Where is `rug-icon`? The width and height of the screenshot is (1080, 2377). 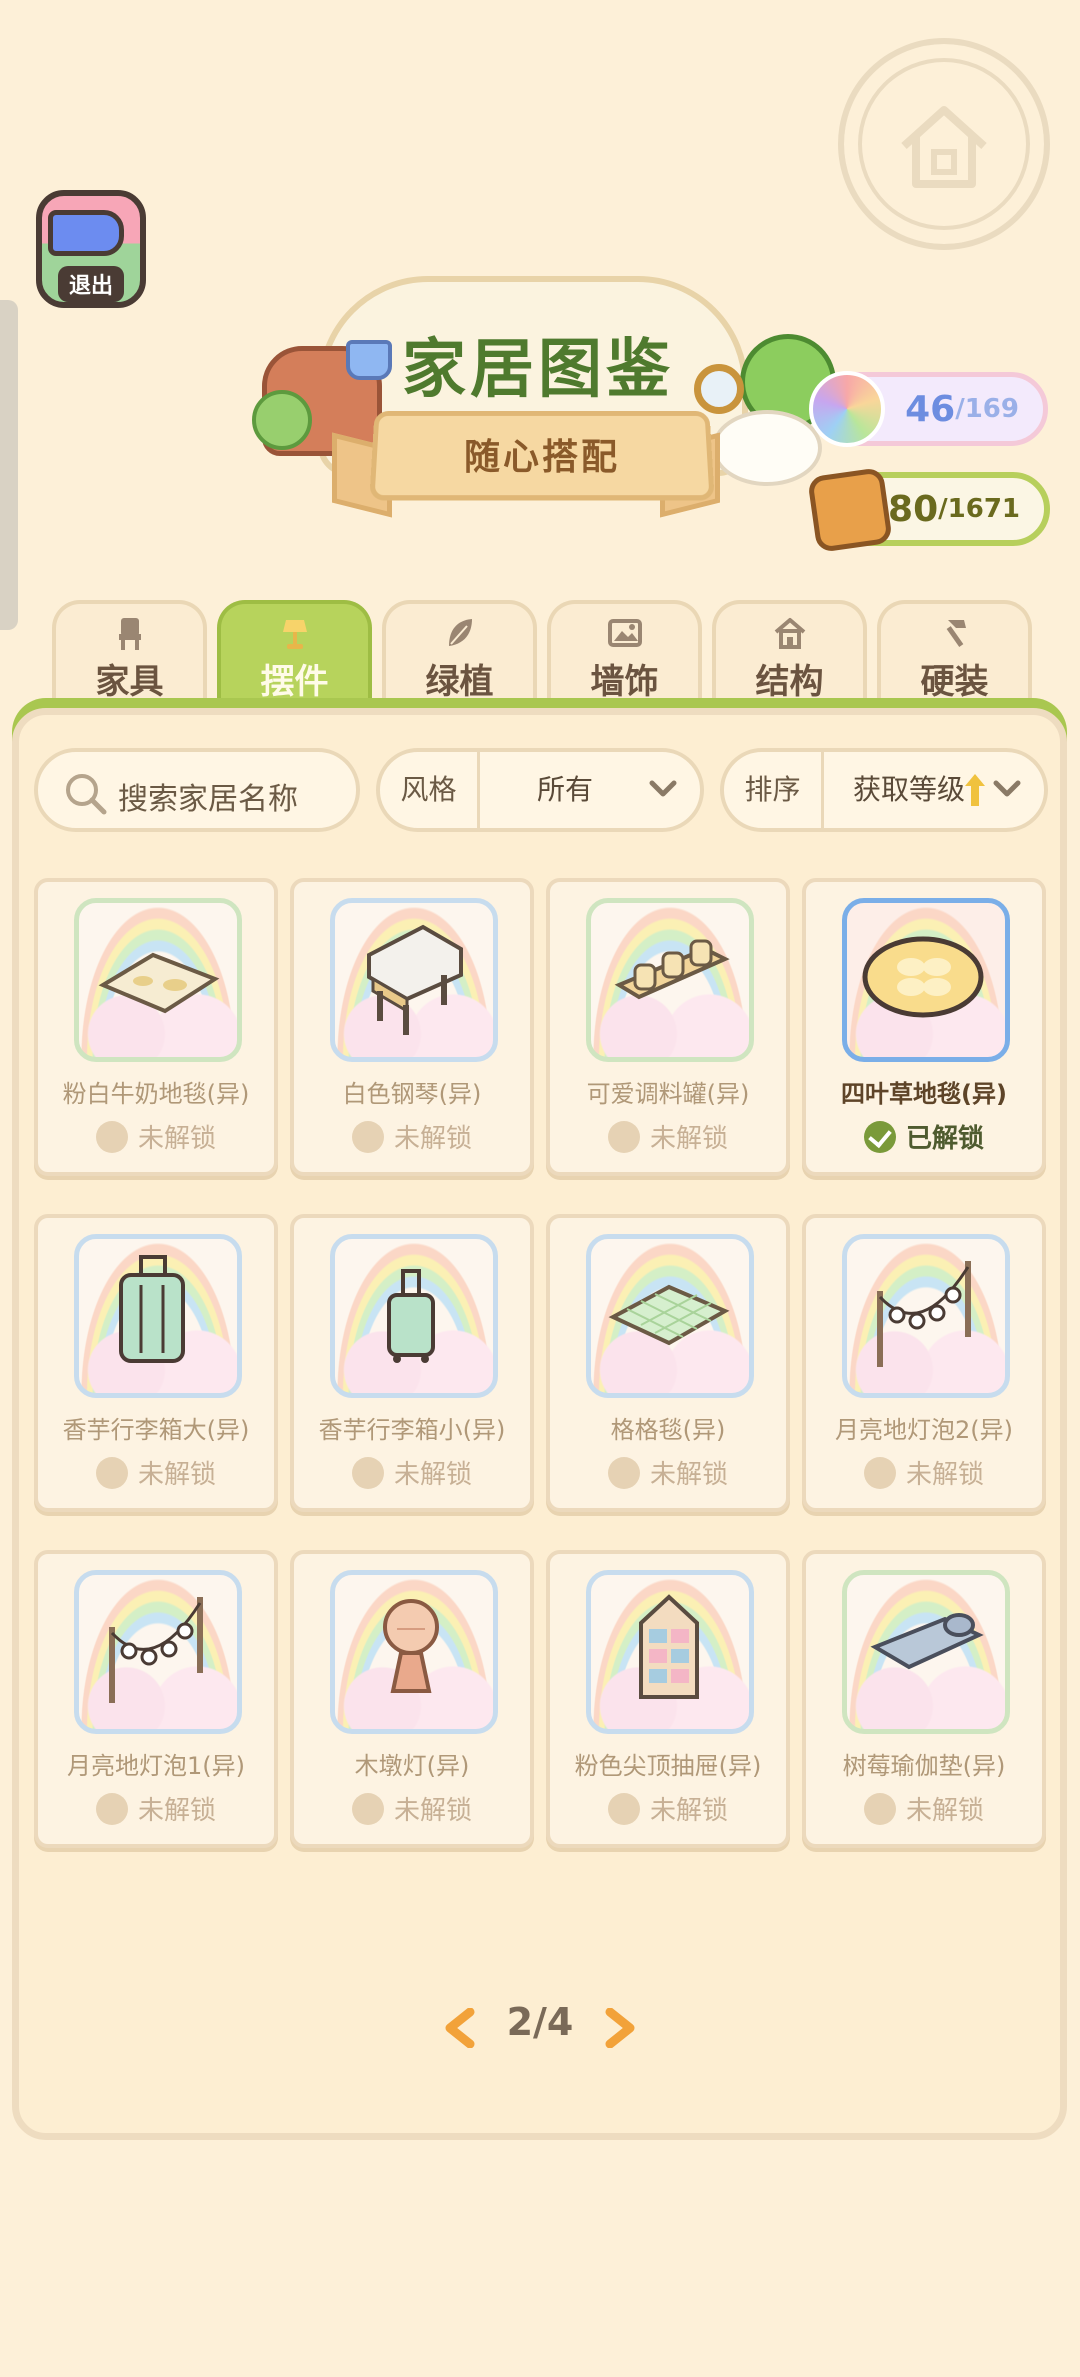 rug-icon is located at coordinates (159, 983).